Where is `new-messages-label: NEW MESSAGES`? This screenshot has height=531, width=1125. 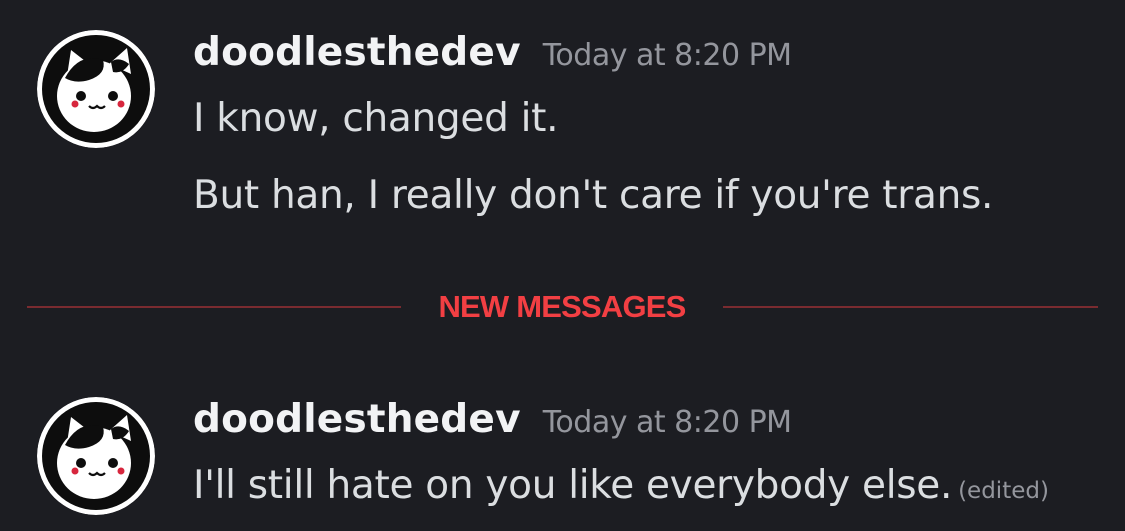 new-messages-label: NEW MESSAGES is located at coordinates (562, 306).